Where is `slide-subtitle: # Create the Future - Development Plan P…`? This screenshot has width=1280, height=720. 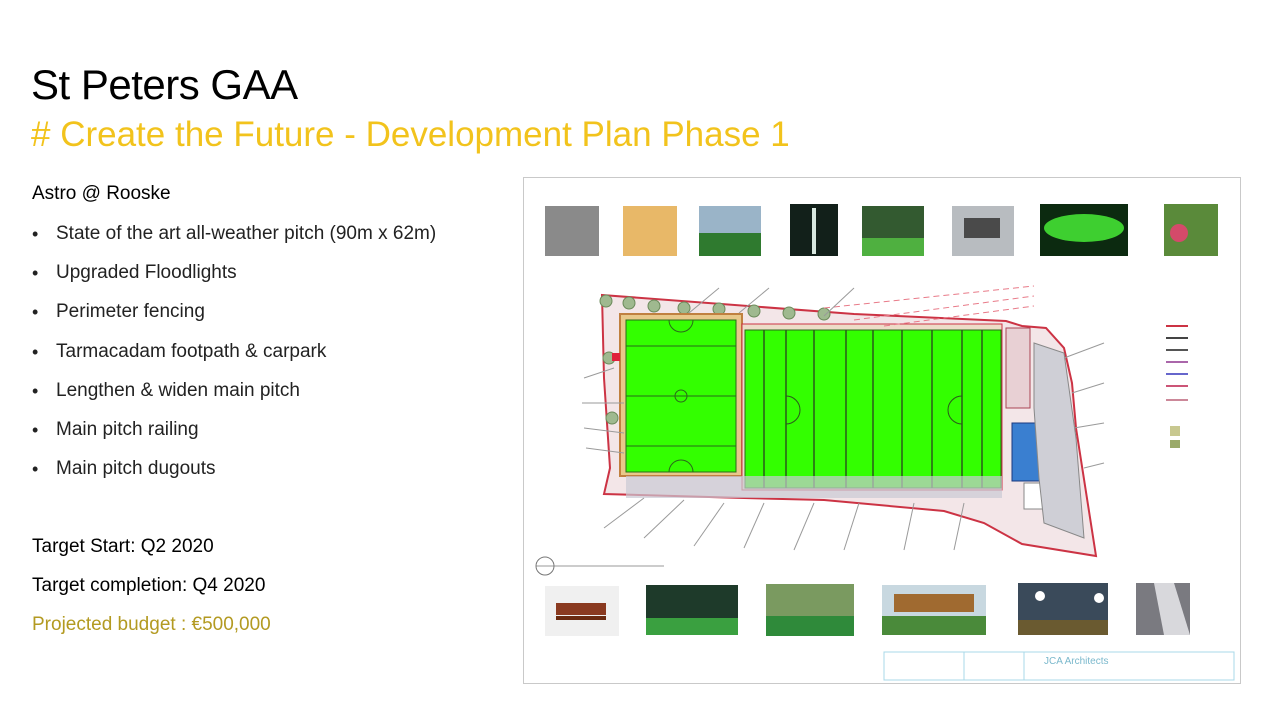
slide-subtitle: # Create the Future - Development Plan P… is located at coordinates (410, 134).